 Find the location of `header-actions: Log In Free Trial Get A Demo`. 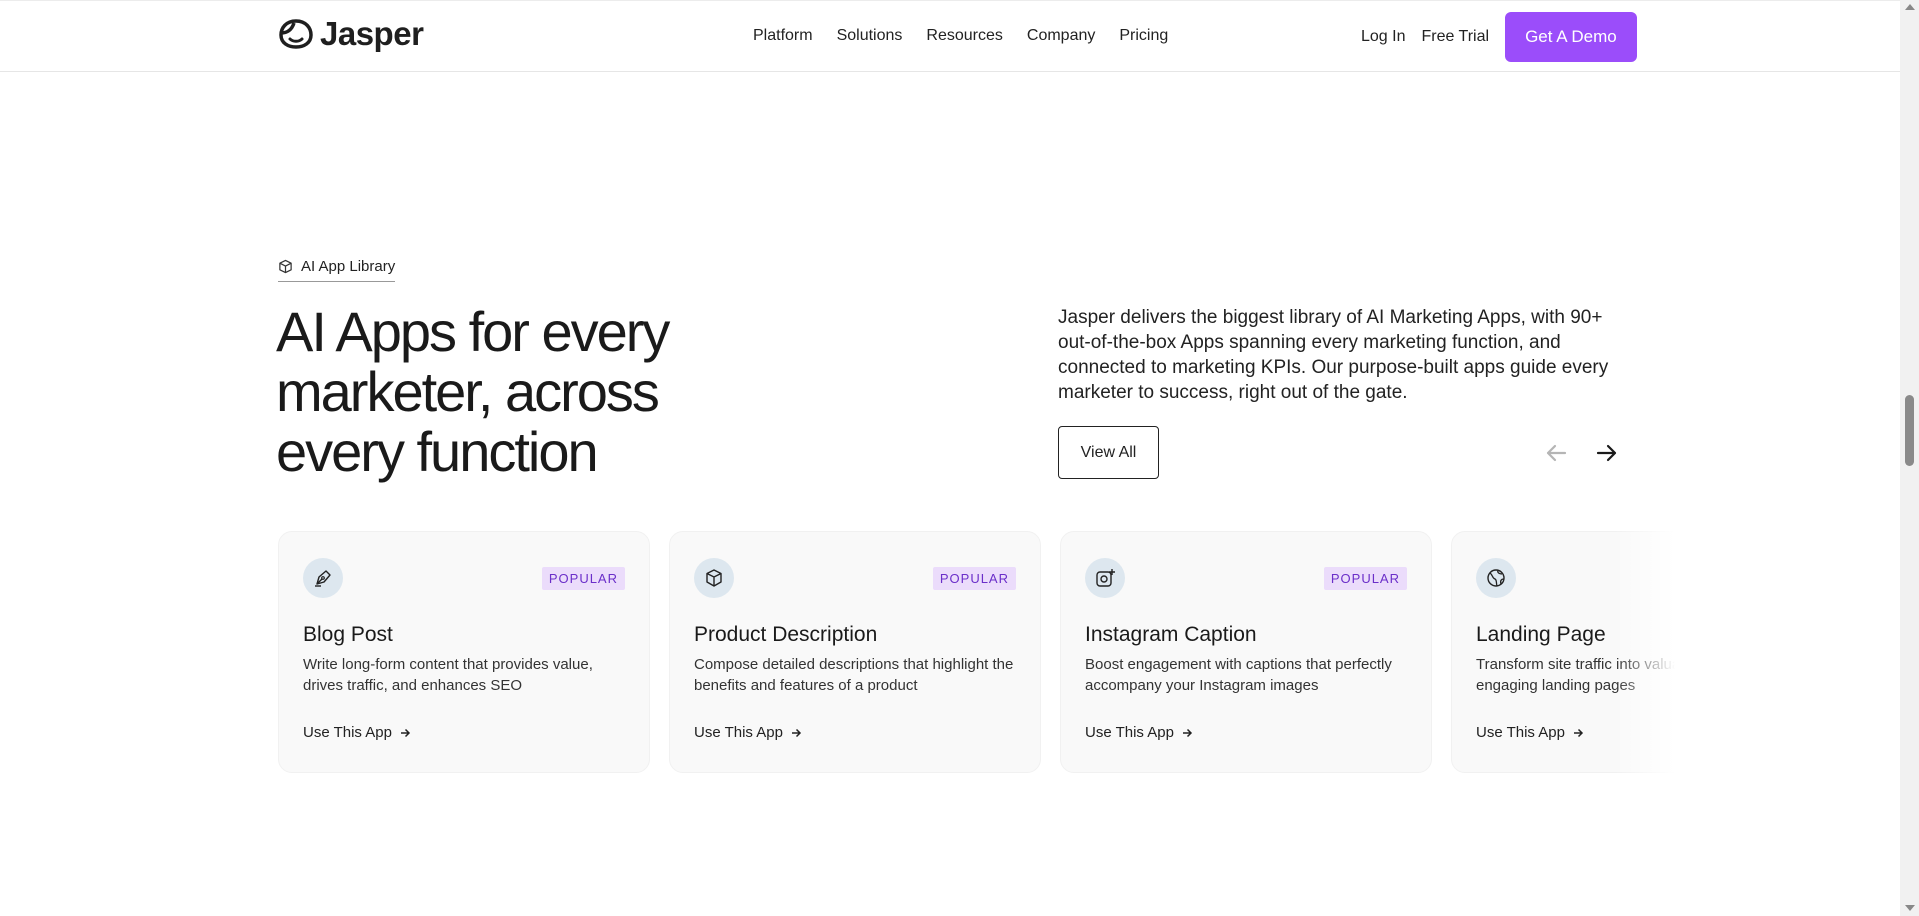

header-actions: Log In Free Trial Get A Demo is located at coordinates (1499, 37).